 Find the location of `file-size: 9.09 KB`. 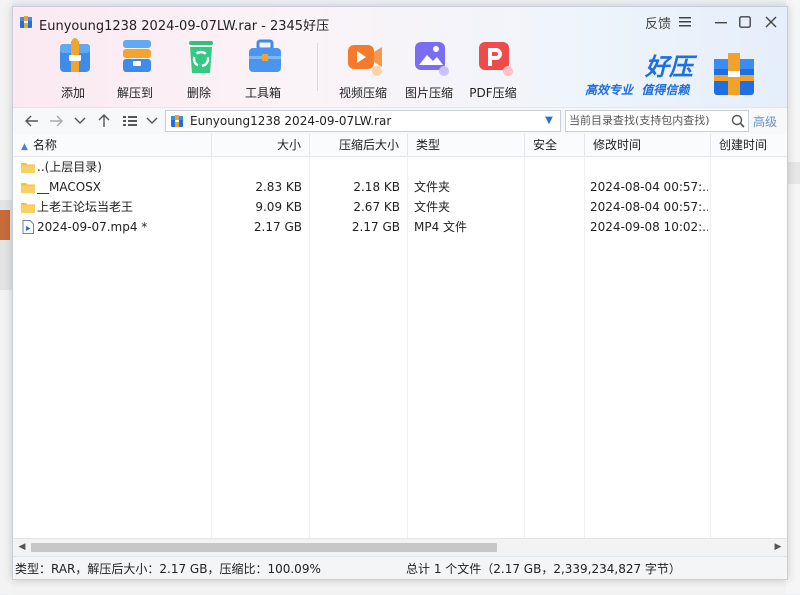

file-size: 9.09 KB is located at coordinates (278, 207).